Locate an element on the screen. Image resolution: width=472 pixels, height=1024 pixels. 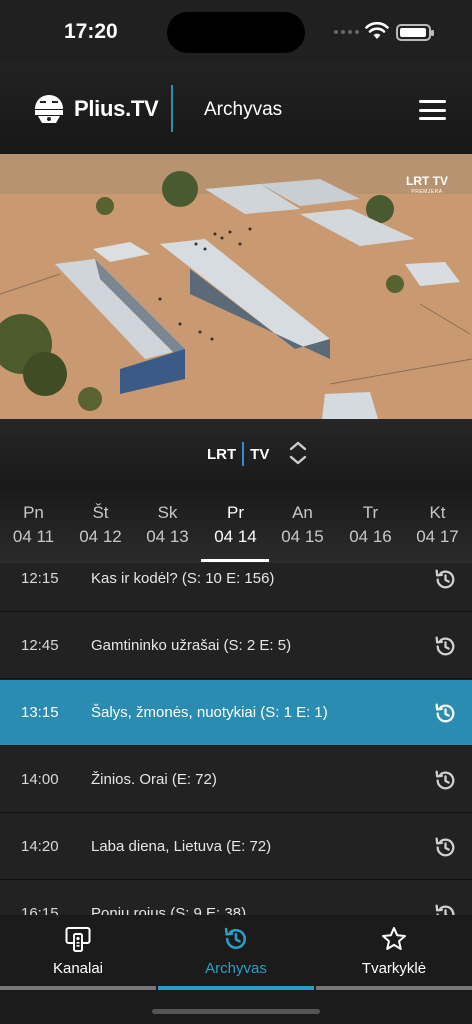
date-tab-0: Pn 04 11 is located at coordinates (33, 525).